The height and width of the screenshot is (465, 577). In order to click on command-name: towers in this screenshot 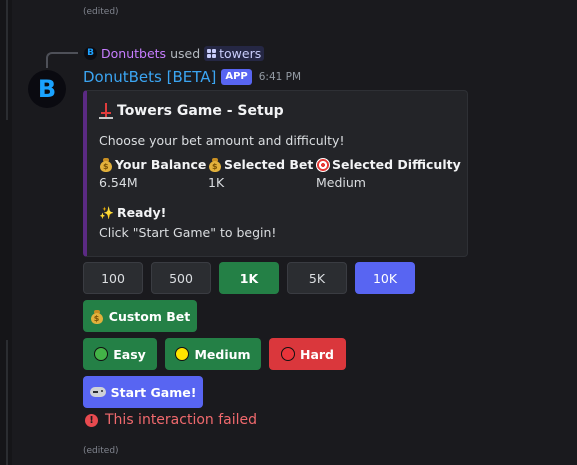, I will do `click(240, 53)`.